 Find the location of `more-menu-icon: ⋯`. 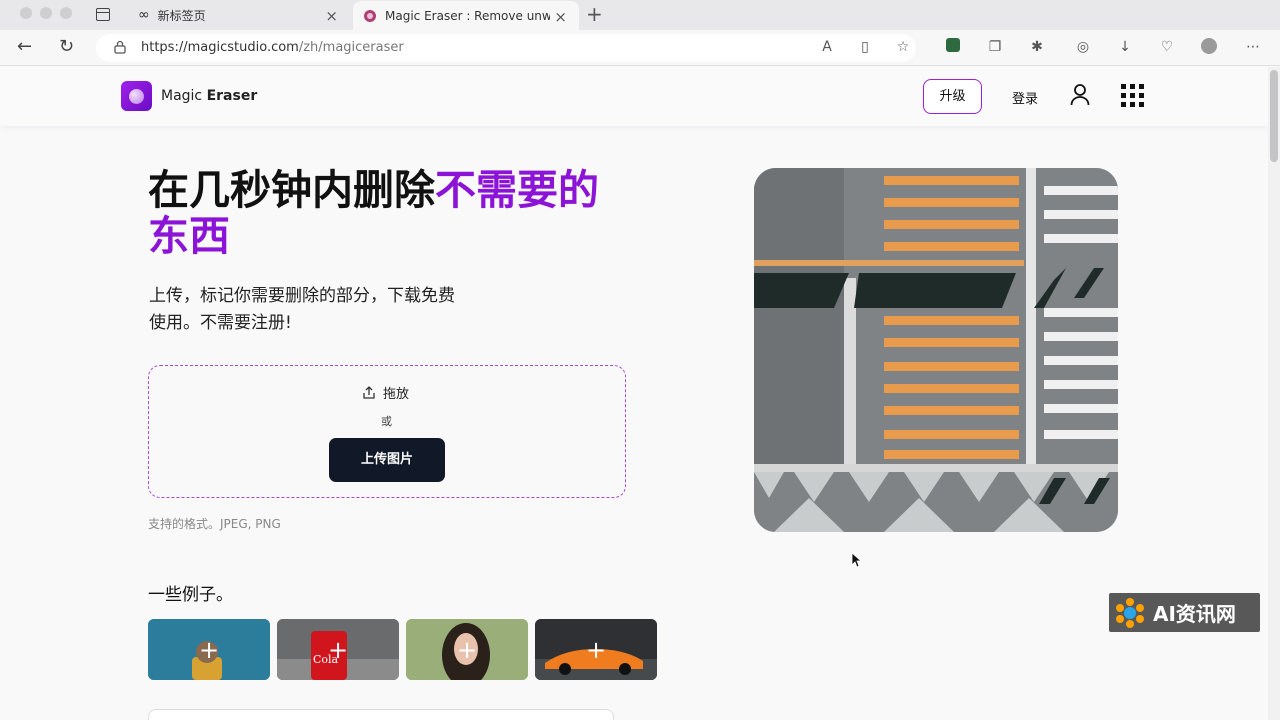

more-menu-icon: ⋯ is located at coordinates (1253, 47).